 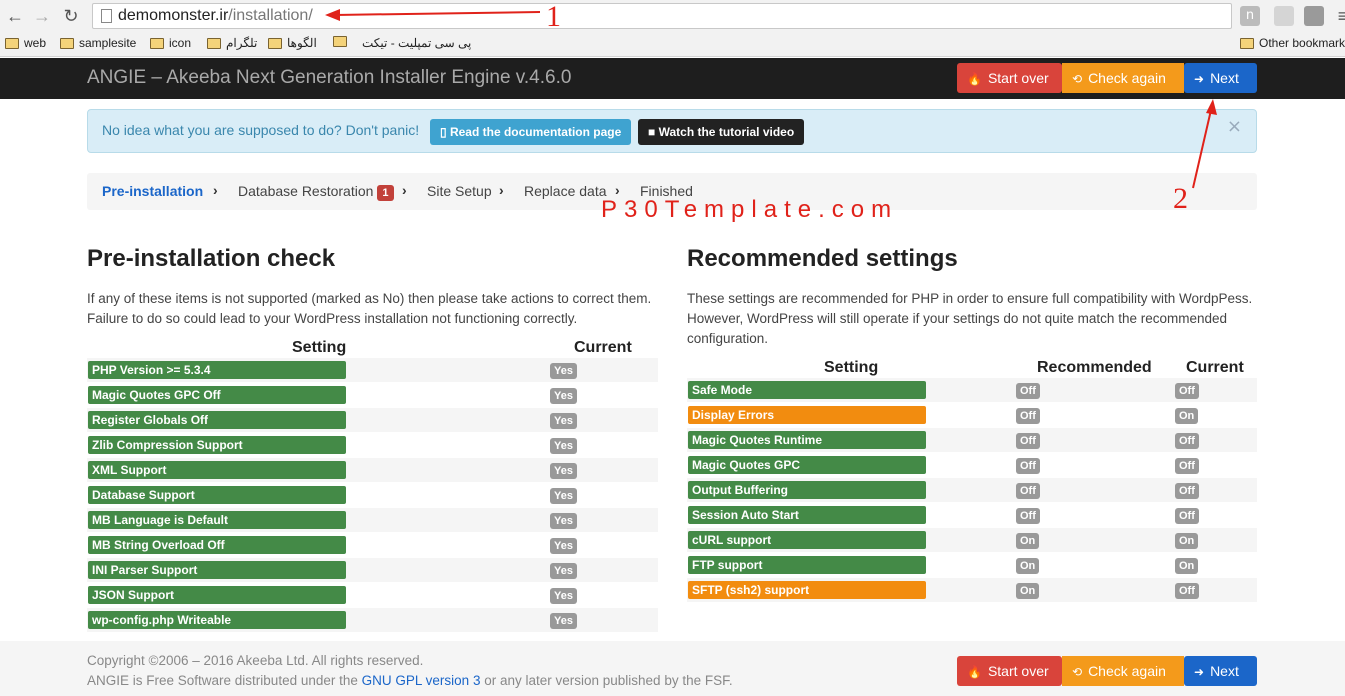 What do you see at coordinates (217, 520) in the screenshot?
I see `setting-label: MB Language is Default` at bounding box center [217, 520].